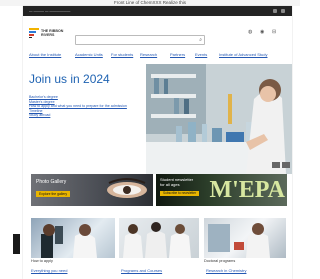 The image size is (320, 279). What do you see at coordinates (69, 241) in the screenshot?
I see `student-lab-illustration` at bounding box center [69, 241].